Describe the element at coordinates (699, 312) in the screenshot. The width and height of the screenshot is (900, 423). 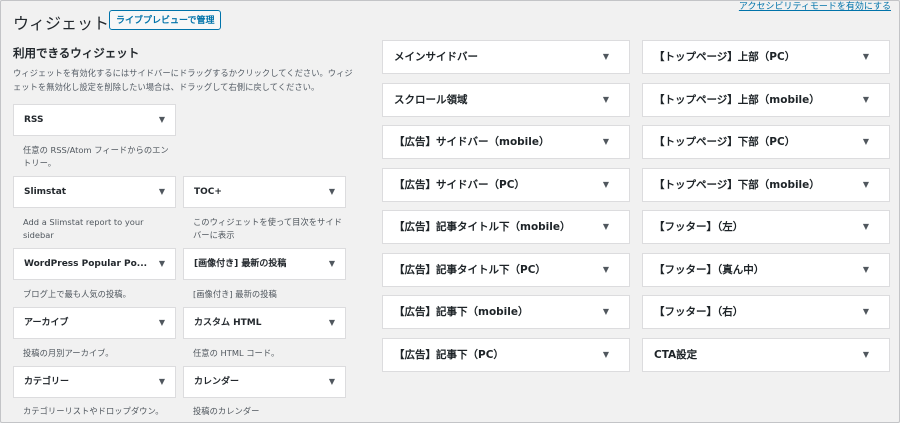
I see `sidebar-title: 【フッター】（右）` at that location.